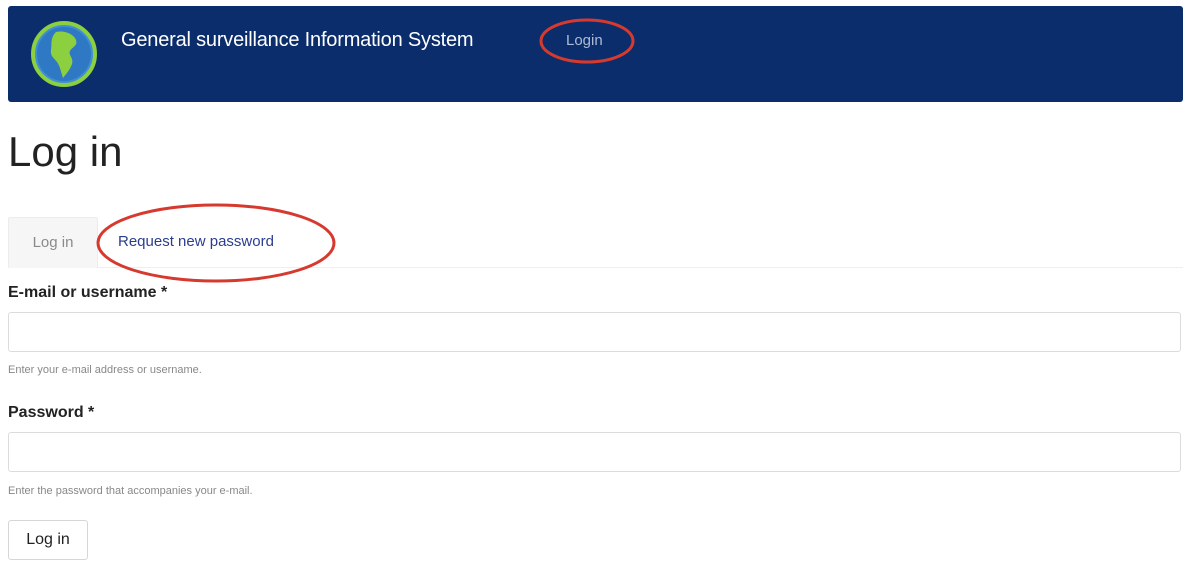 The width and height of the screenshot is (1183, 562). What do you see at coordinates (584, 40) in the screenshot?
I see `nav-login-link: Login` at bounding box center [584, 40].